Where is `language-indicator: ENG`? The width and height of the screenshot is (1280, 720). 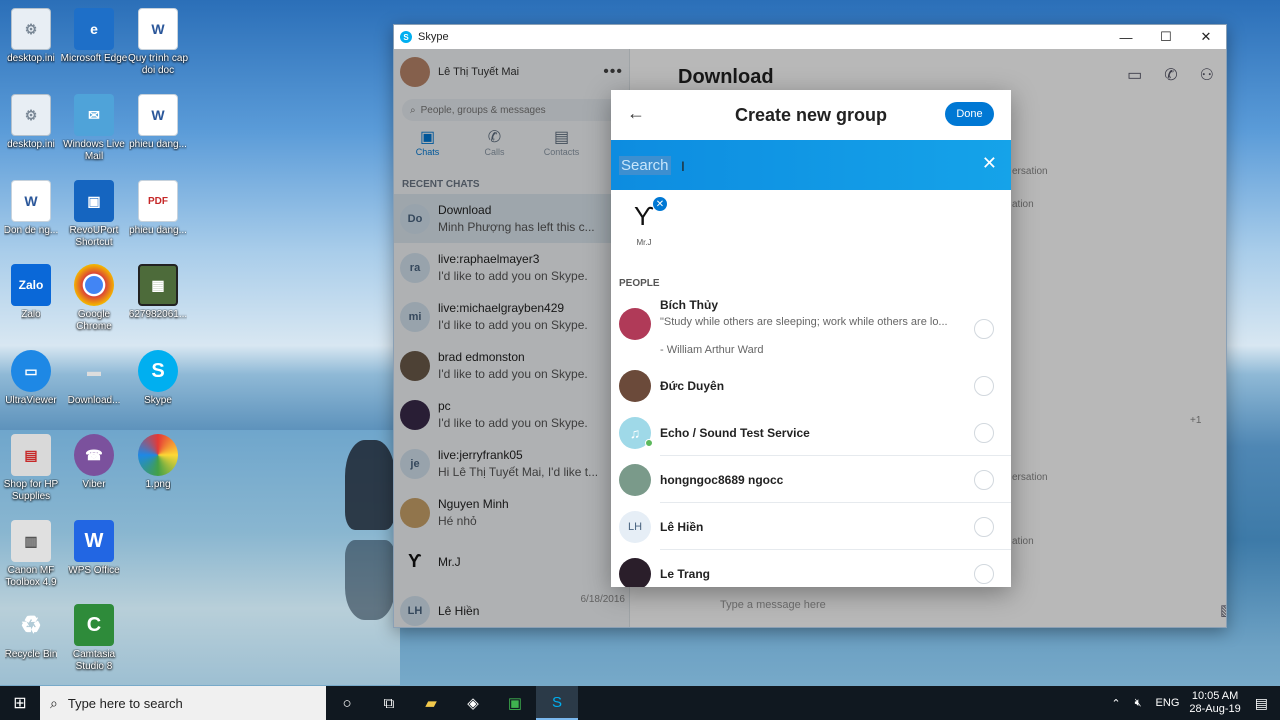 language-indicator: ENG is located at coordinates (1168, 703).